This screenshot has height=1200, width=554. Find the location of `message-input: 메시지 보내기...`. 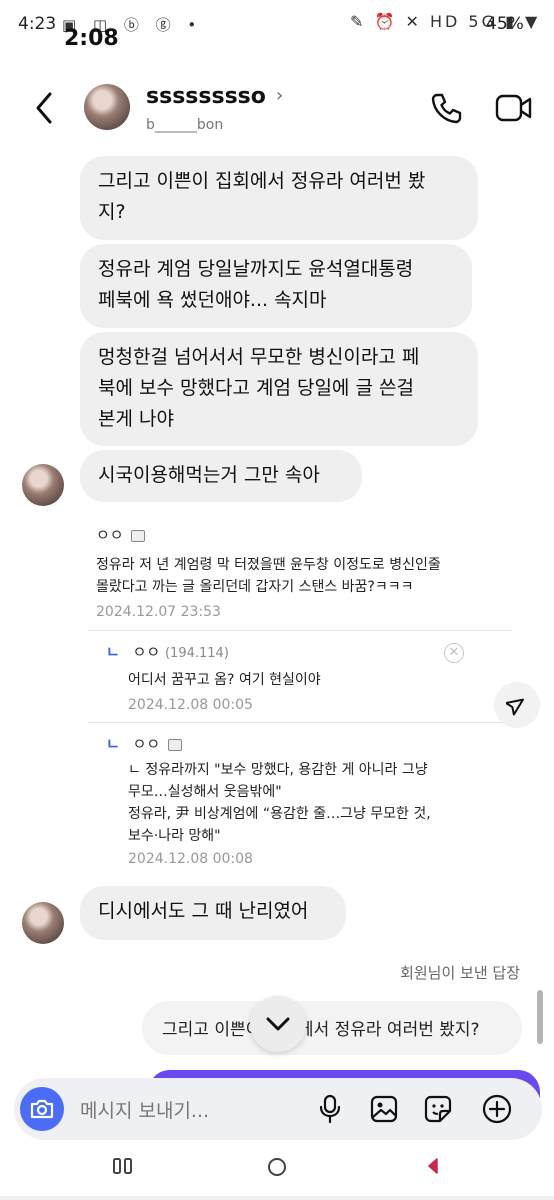

message-input: 메시지 보내기... is located at coordinates (144, 1109).